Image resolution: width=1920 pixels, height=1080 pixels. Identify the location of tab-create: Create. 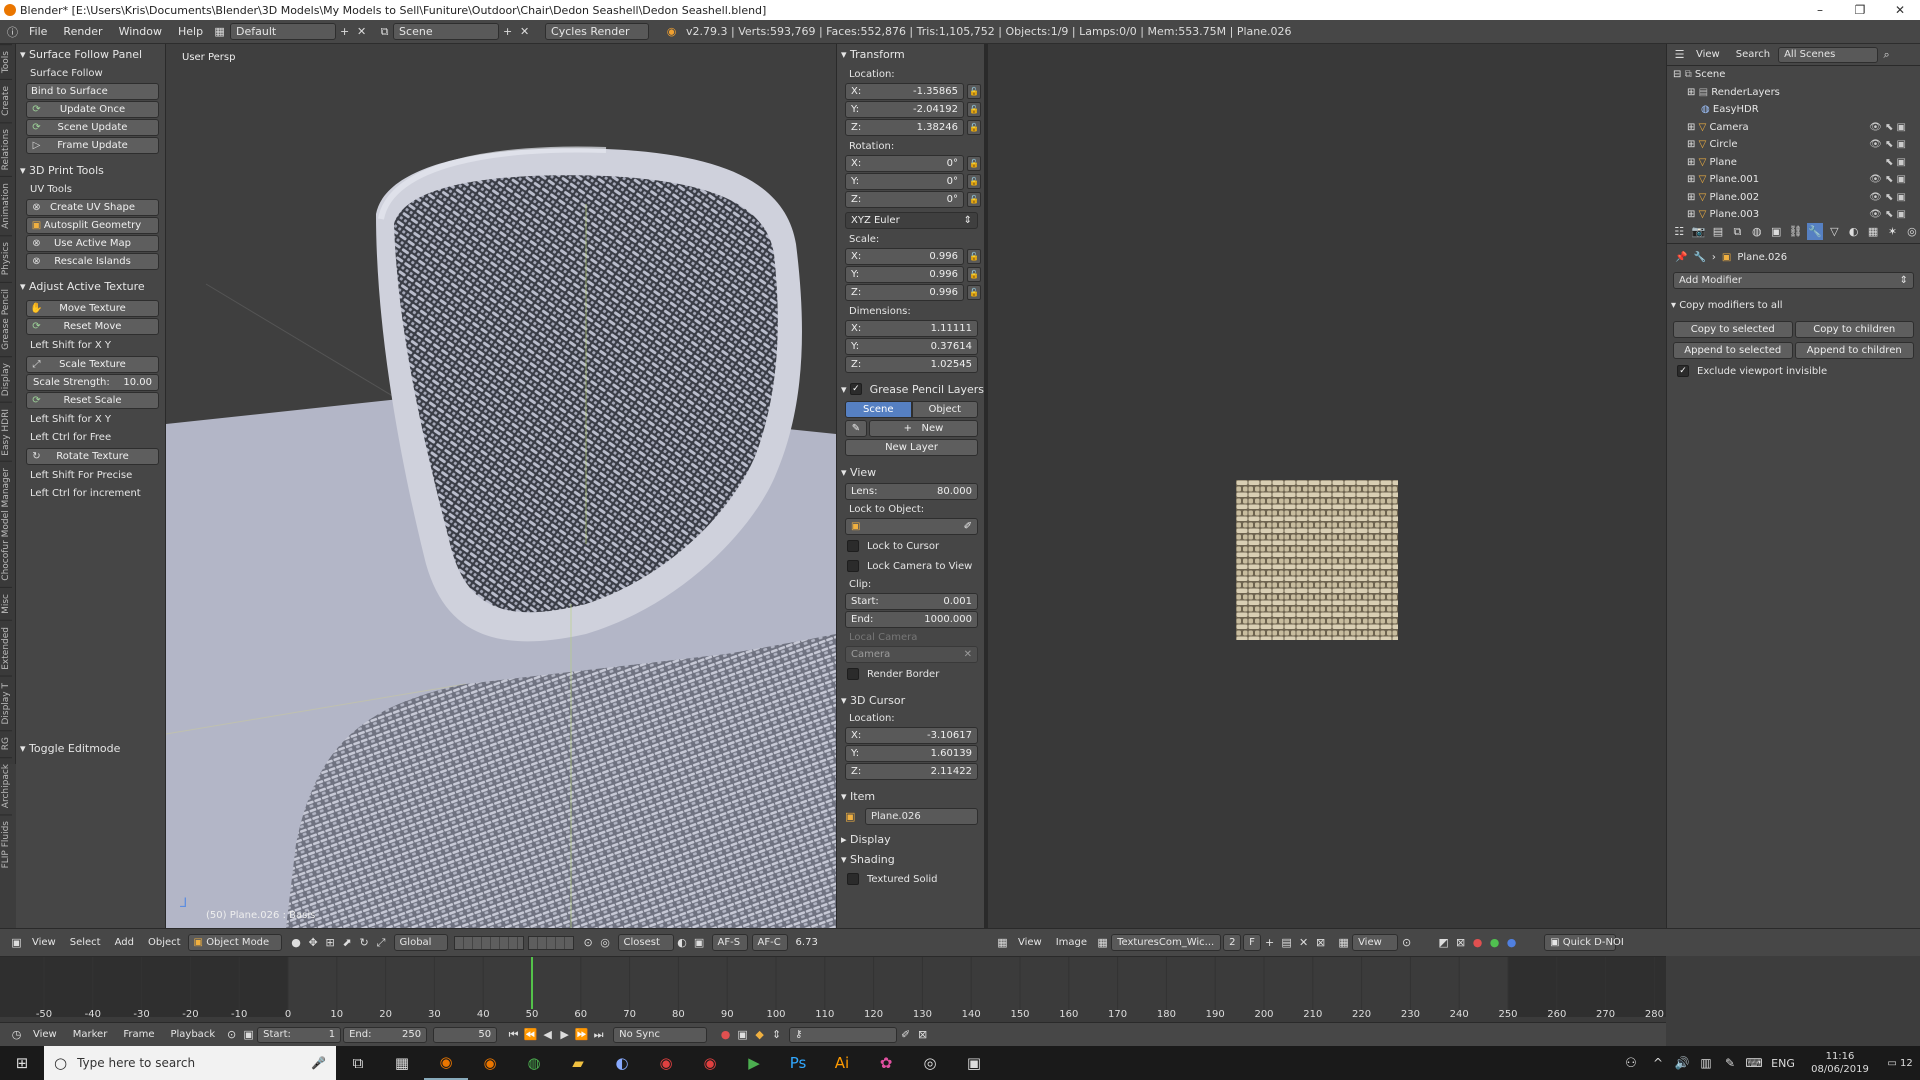
(6, 101).